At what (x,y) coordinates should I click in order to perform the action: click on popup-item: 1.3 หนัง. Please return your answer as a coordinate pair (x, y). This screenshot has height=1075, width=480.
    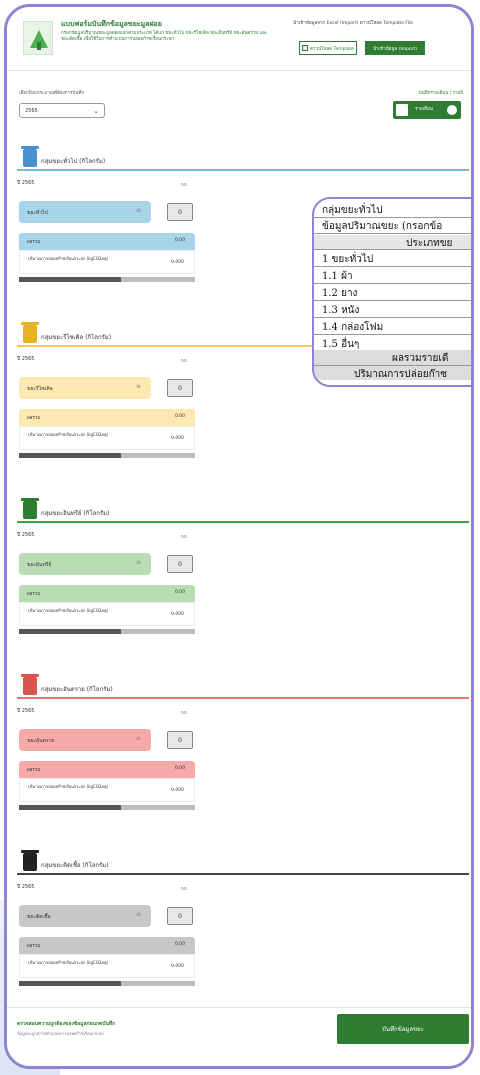
    Looking at the image, I should click on (341, 310).